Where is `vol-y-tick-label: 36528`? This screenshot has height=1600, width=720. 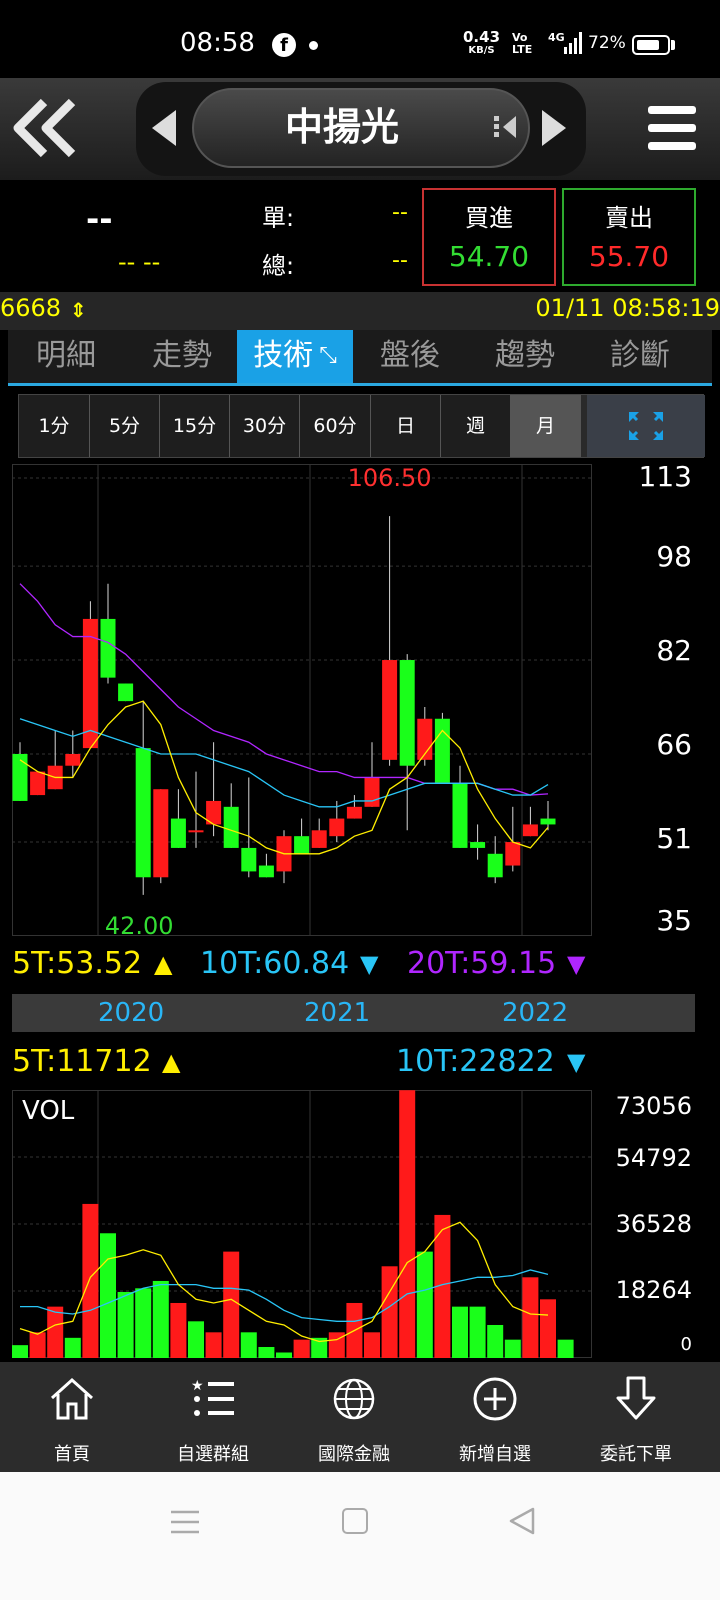
vol-y-tick-label: 36528 is located at coordinates (653, 1224).